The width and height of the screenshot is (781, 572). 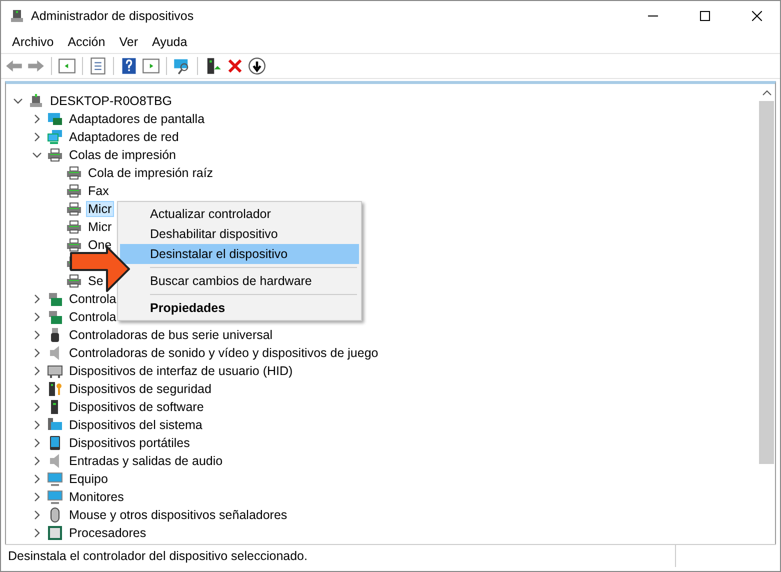 I want to click on display-adapter-icon, so click(x=55, y=119).